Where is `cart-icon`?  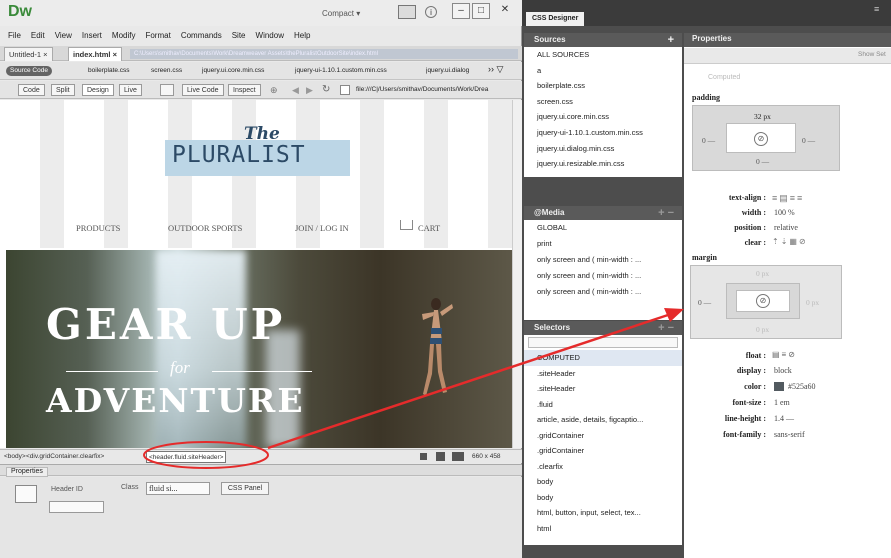
cart-icon is located at coordinates (406, 225).